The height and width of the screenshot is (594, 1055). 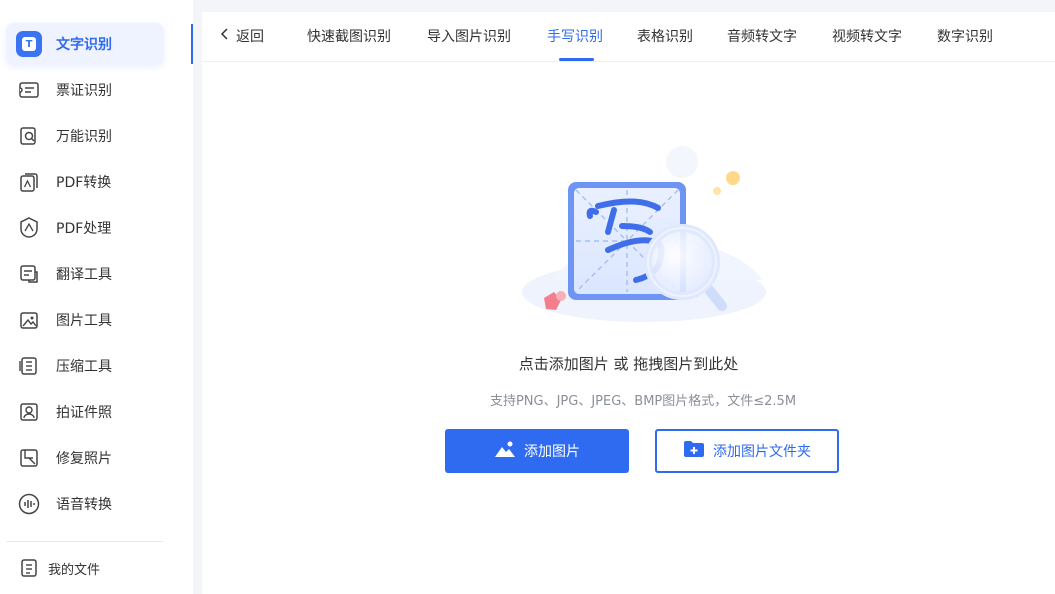 What do you see at coordinates (250, 37) in the screenshot?
I see `back-label: 返回` at bounding box center [250, 37].